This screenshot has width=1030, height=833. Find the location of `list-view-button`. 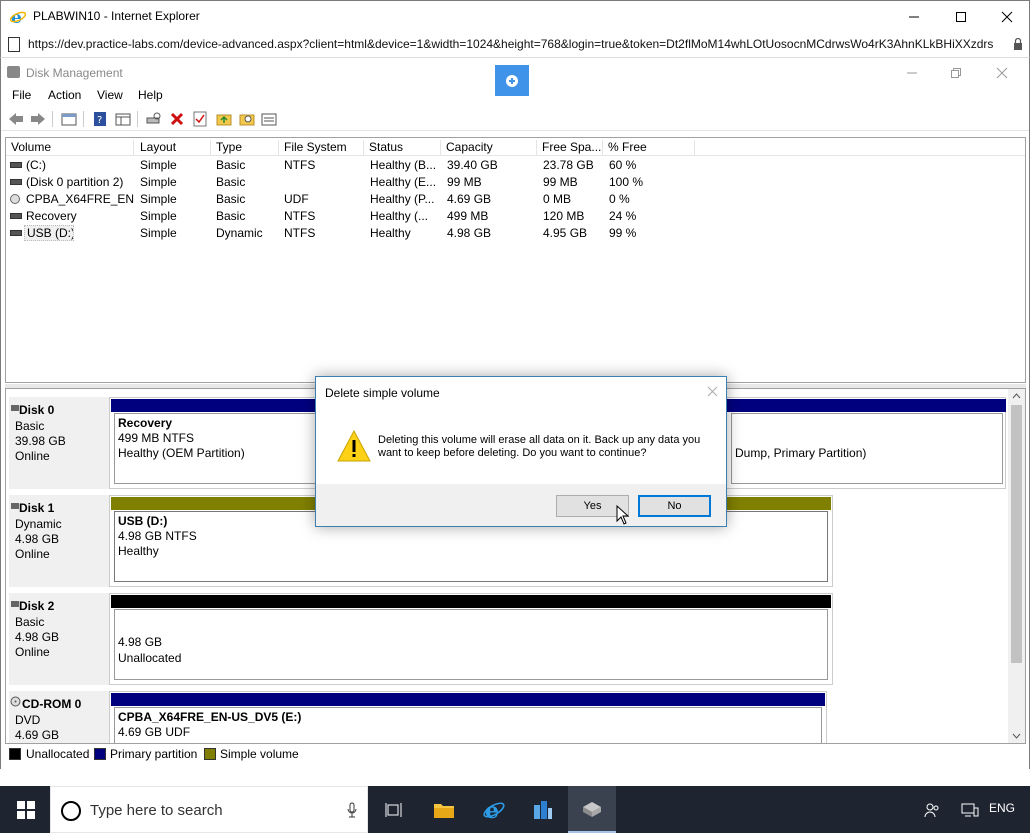

list-view-button is located at coordinates (269, 119).